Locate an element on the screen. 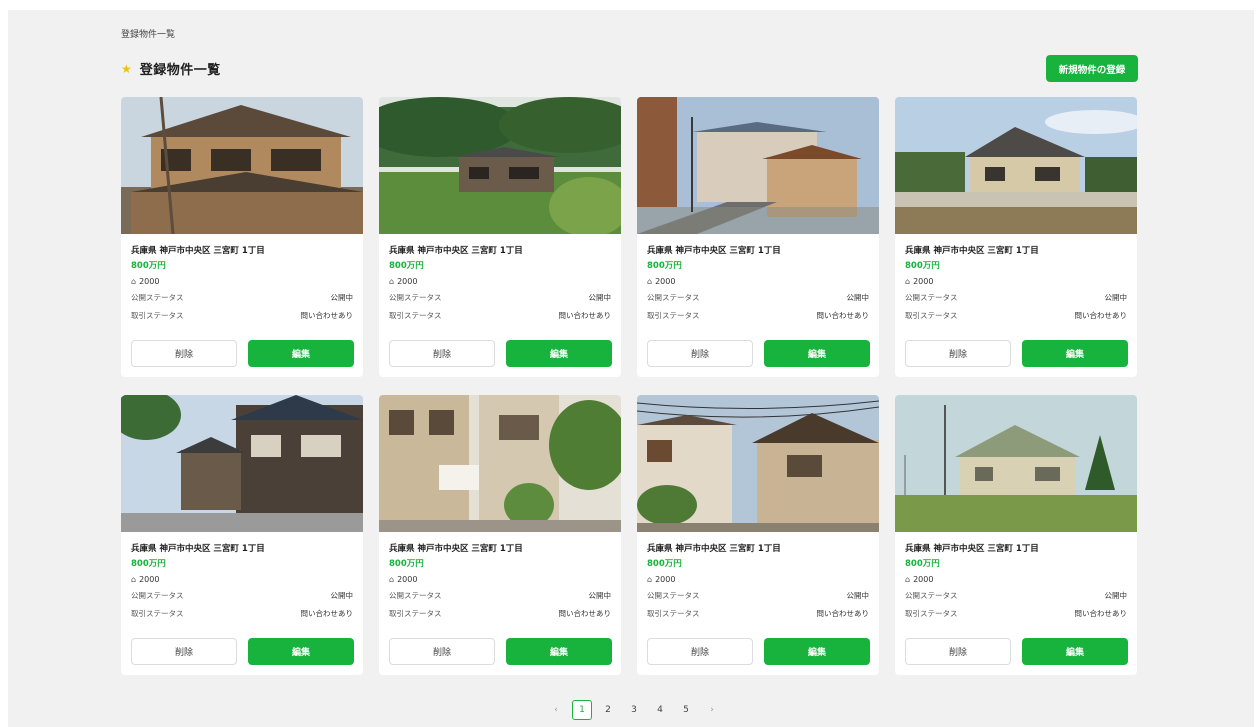 Image resolution: width=1256 pixels, height=727 pixels. star-icon: ★ is located at coordinates (126, 68).